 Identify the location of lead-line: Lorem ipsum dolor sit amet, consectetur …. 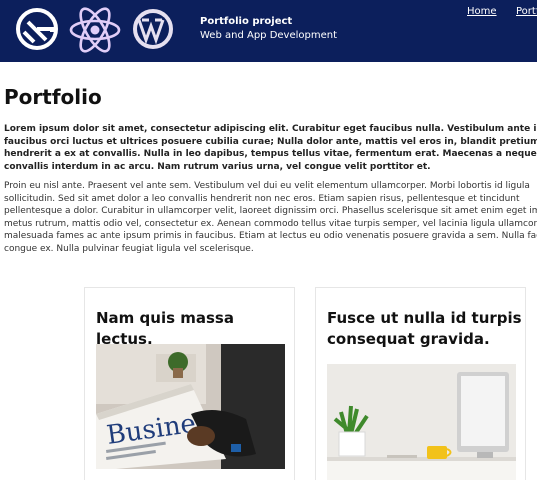
(270, 129).